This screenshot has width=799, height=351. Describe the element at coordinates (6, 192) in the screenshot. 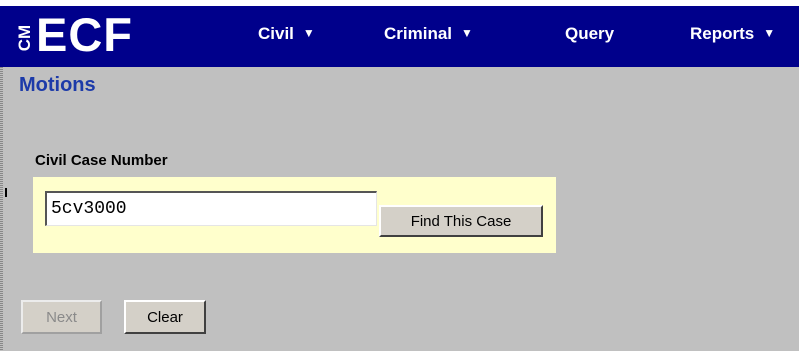

I see `frame-marker` at that location.